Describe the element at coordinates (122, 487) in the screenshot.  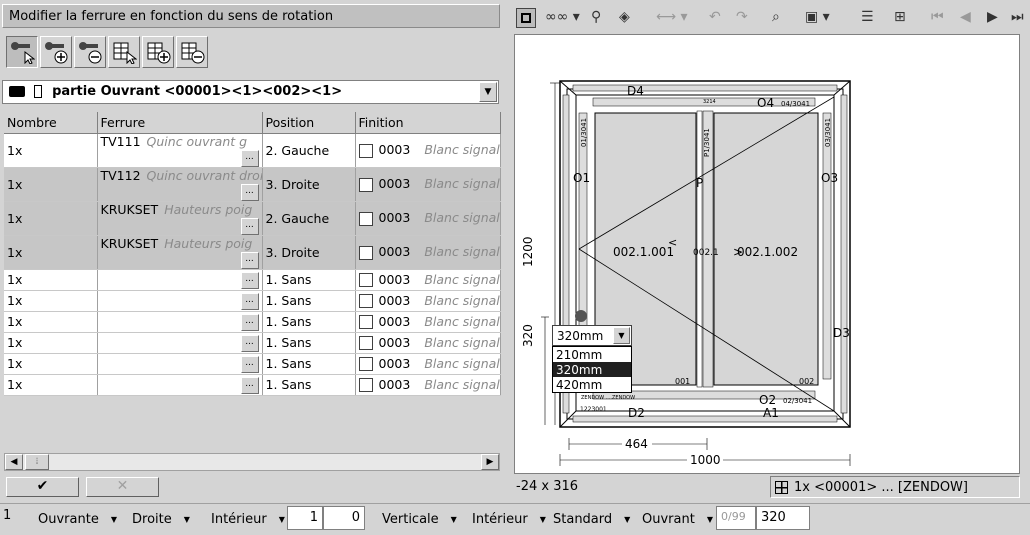
I see `cancel-button: ✕` at that location.